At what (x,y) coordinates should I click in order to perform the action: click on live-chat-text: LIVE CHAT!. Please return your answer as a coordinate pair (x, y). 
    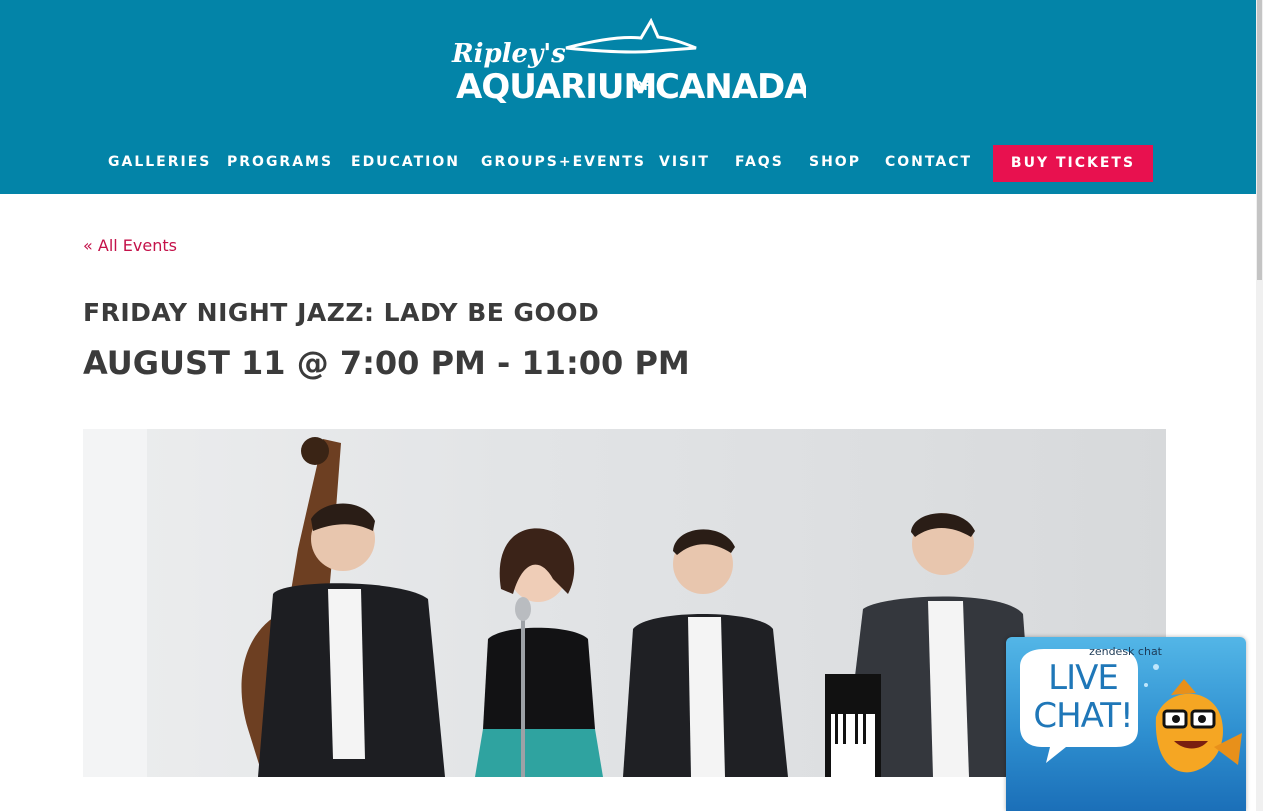
    Looking at the image, I should click on (1083, 697).